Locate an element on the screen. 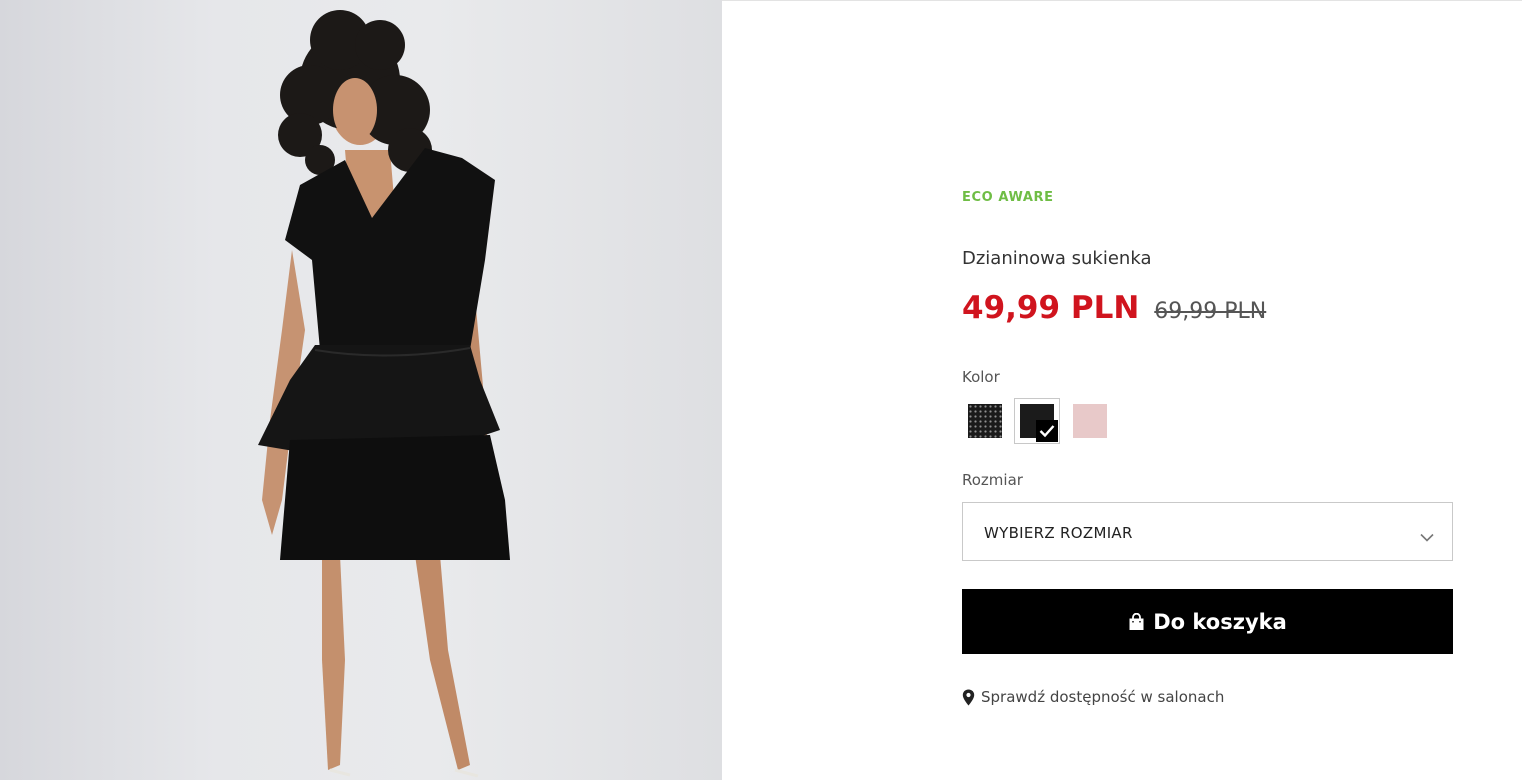 This screenshot has height=780, width=1522. current-price: 49,99 PLN is located at coordinates (1051, 308).